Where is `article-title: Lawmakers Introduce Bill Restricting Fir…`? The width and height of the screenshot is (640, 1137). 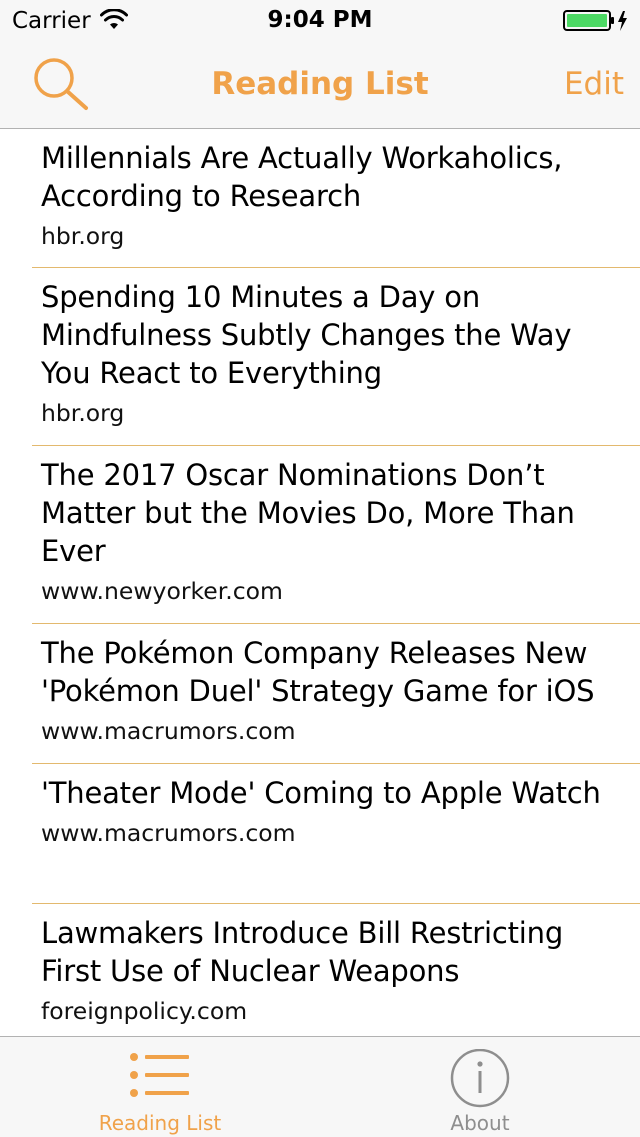 article-title: Lawmakers Introduce Bill Restricting Fir… is located at coordinates (302, 952).